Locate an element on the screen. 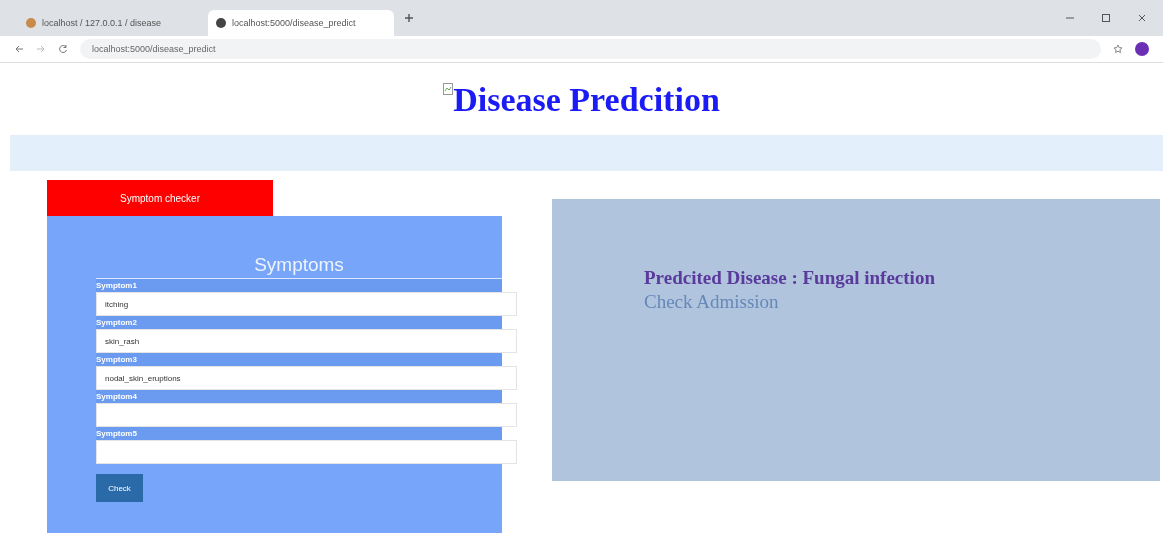 The image size is (1163, 539). input-field: nodal_skin_eruptions is located at coordinates (306, 378).